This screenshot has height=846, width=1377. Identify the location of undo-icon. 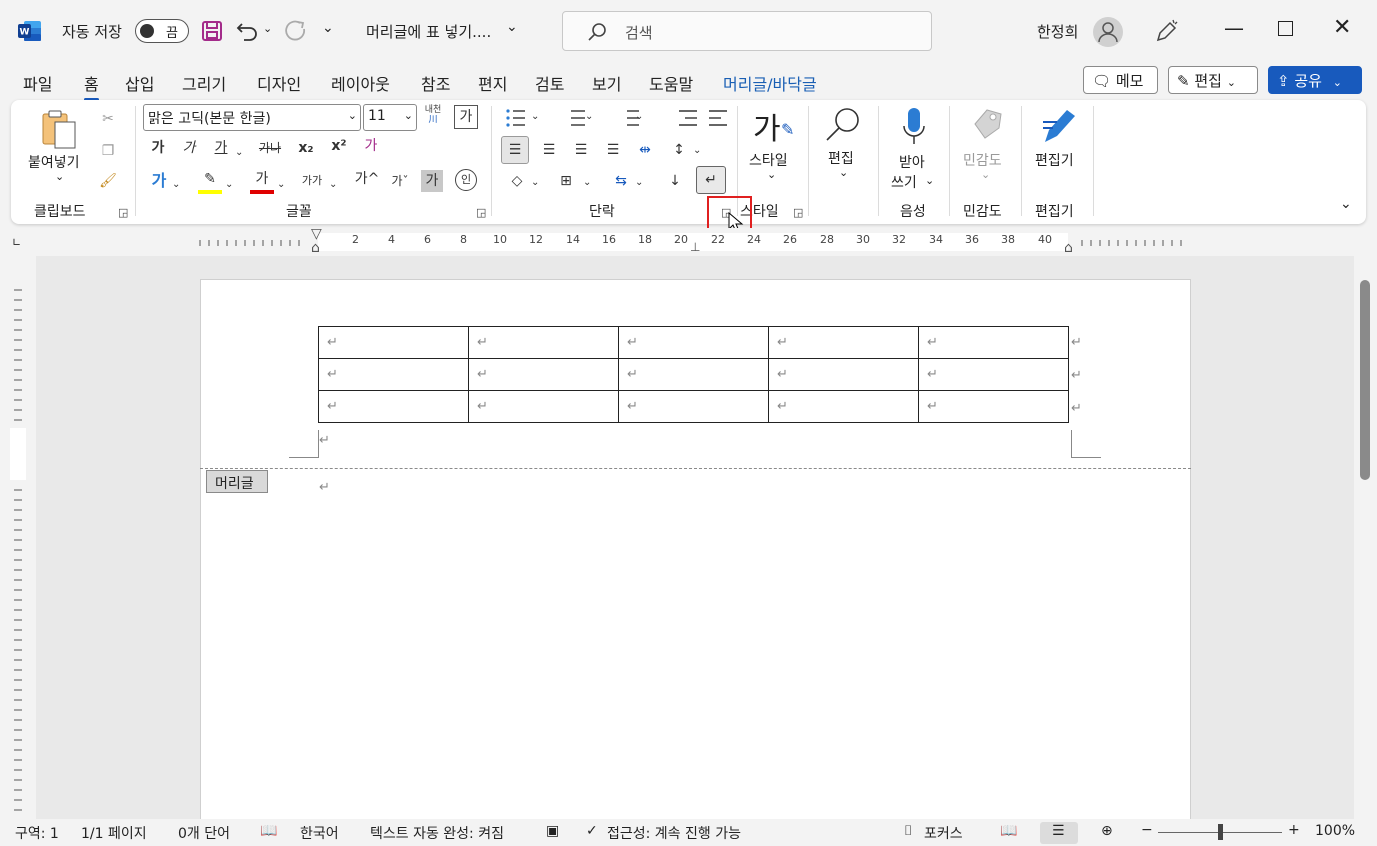
(248, 31).